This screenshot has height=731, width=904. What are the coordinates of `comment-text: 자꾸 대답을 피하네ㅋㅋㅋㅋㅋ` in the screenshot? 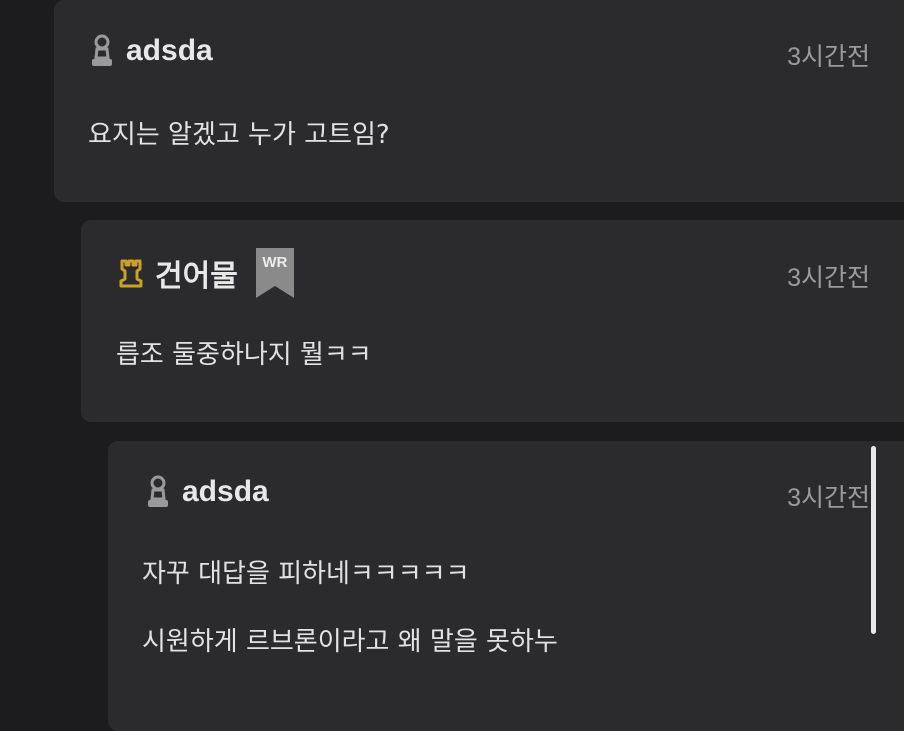 It's located at (306, 574).